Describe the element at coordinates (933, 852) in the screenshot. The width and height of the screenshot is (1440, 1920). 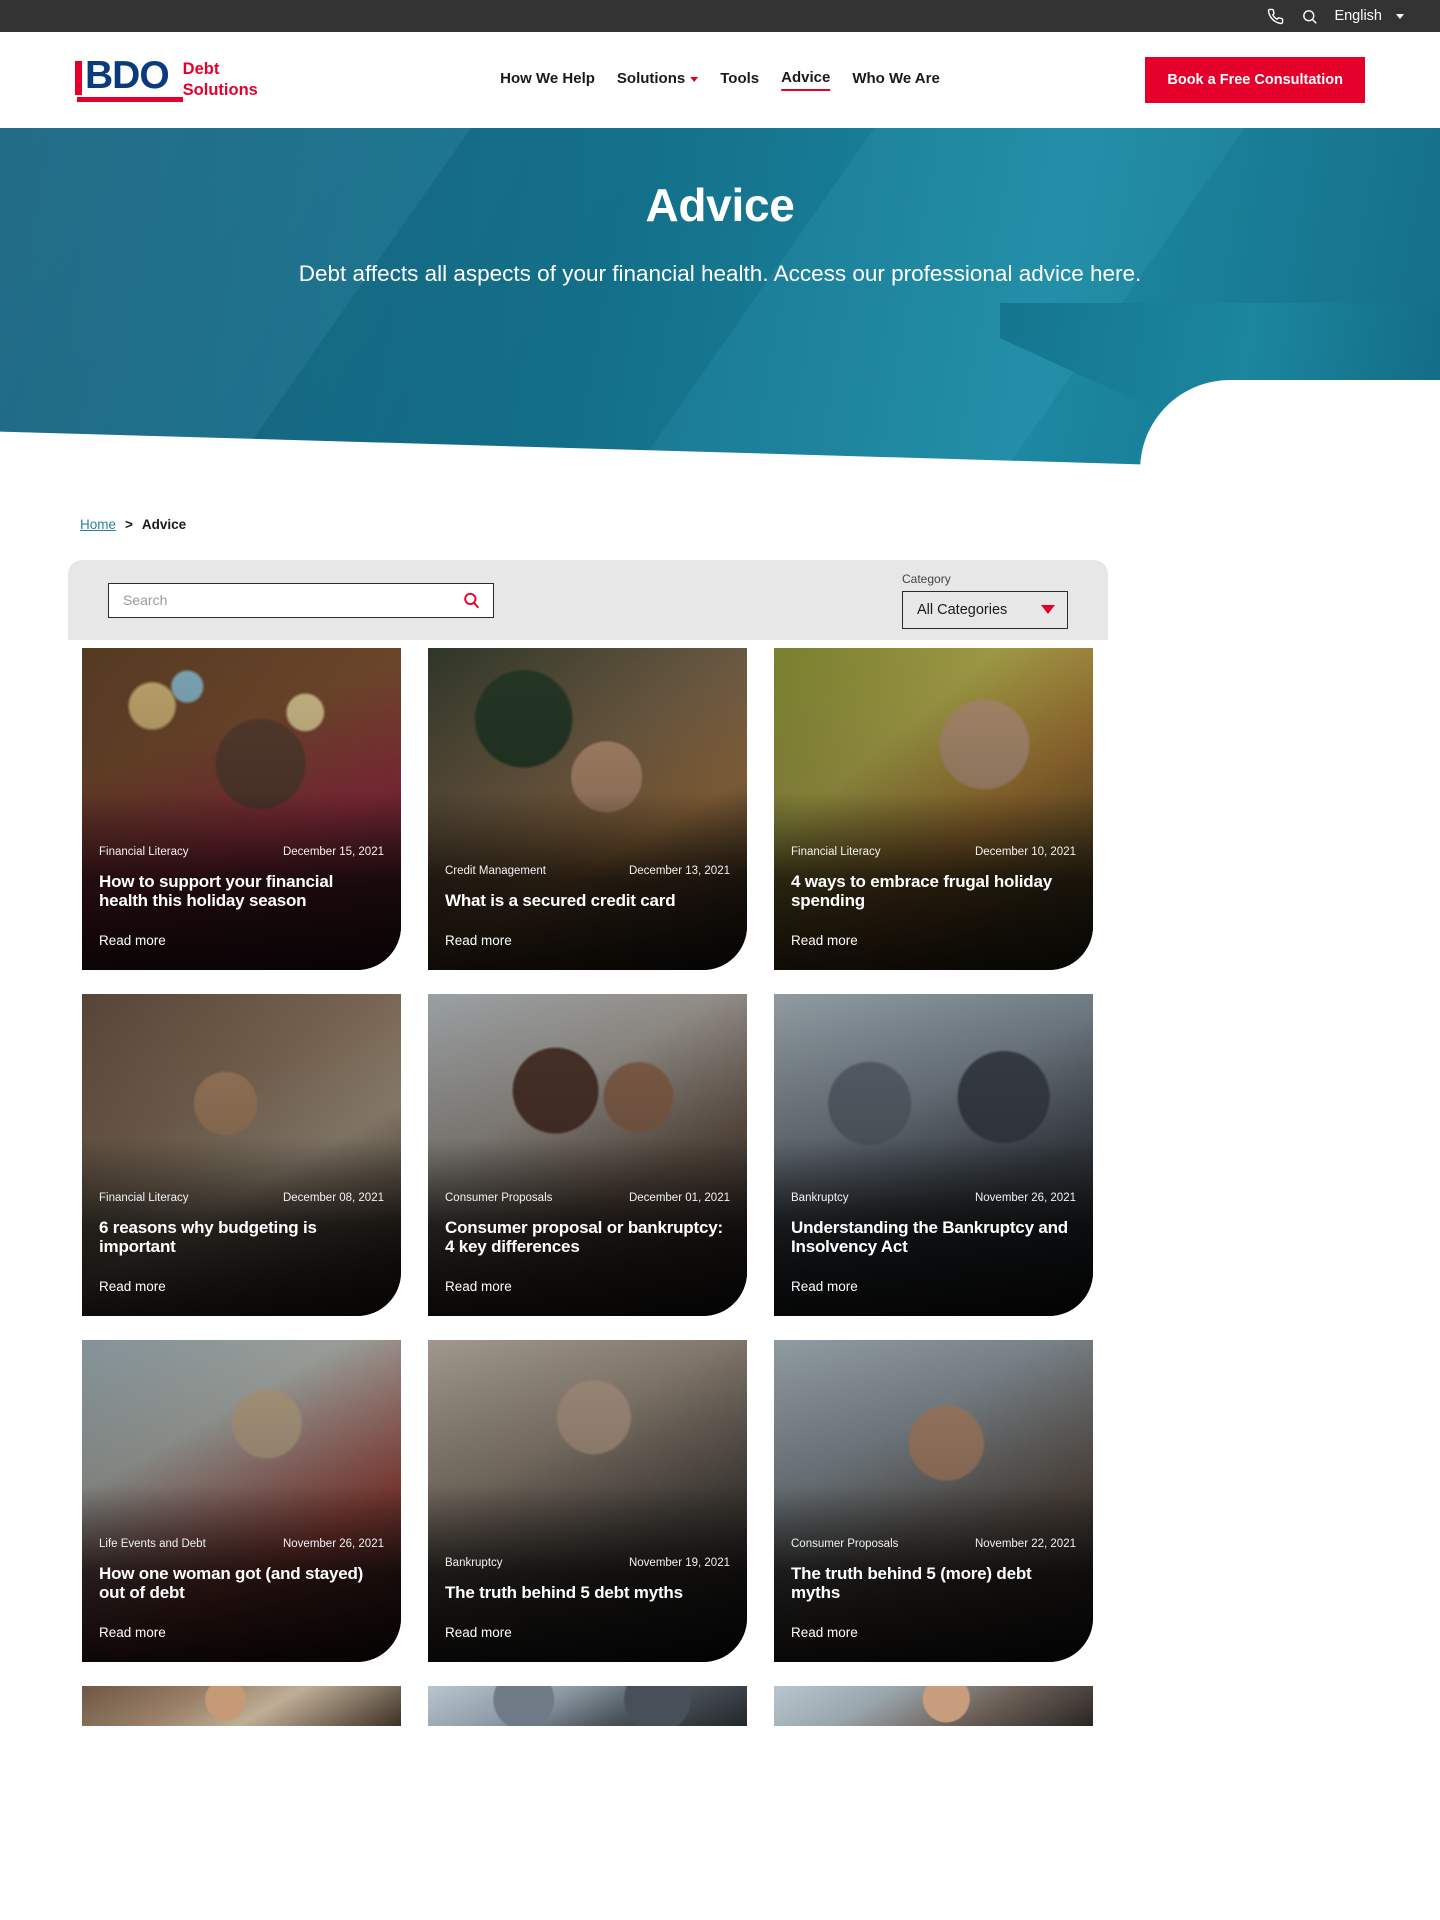
I see `card-meta: Financial Literacy December 10, 2021` at that location.